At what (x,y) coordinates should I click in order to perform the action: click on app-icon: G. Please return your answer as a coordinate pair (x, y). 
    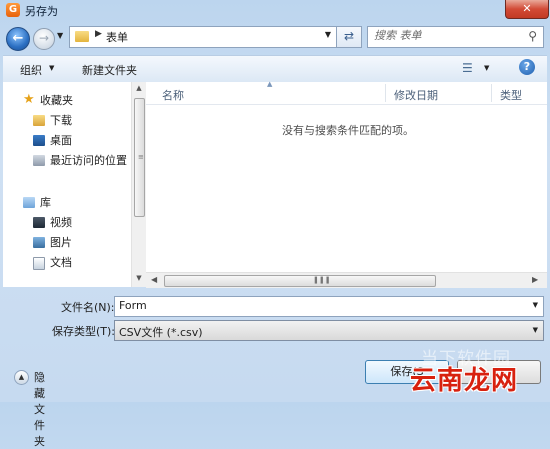
    Looking at the image, I should click on (13, 10).